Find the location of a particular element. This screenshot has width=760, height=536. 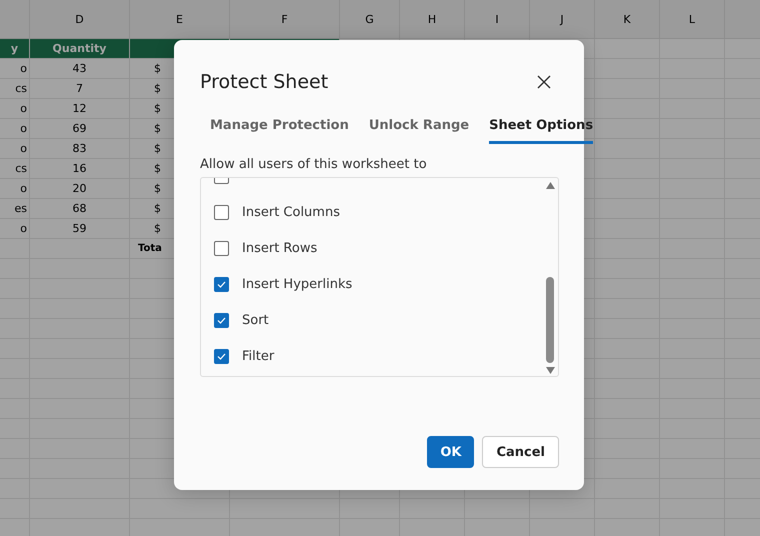

option-label: Insert Columns is located at coordinates (291, 212).